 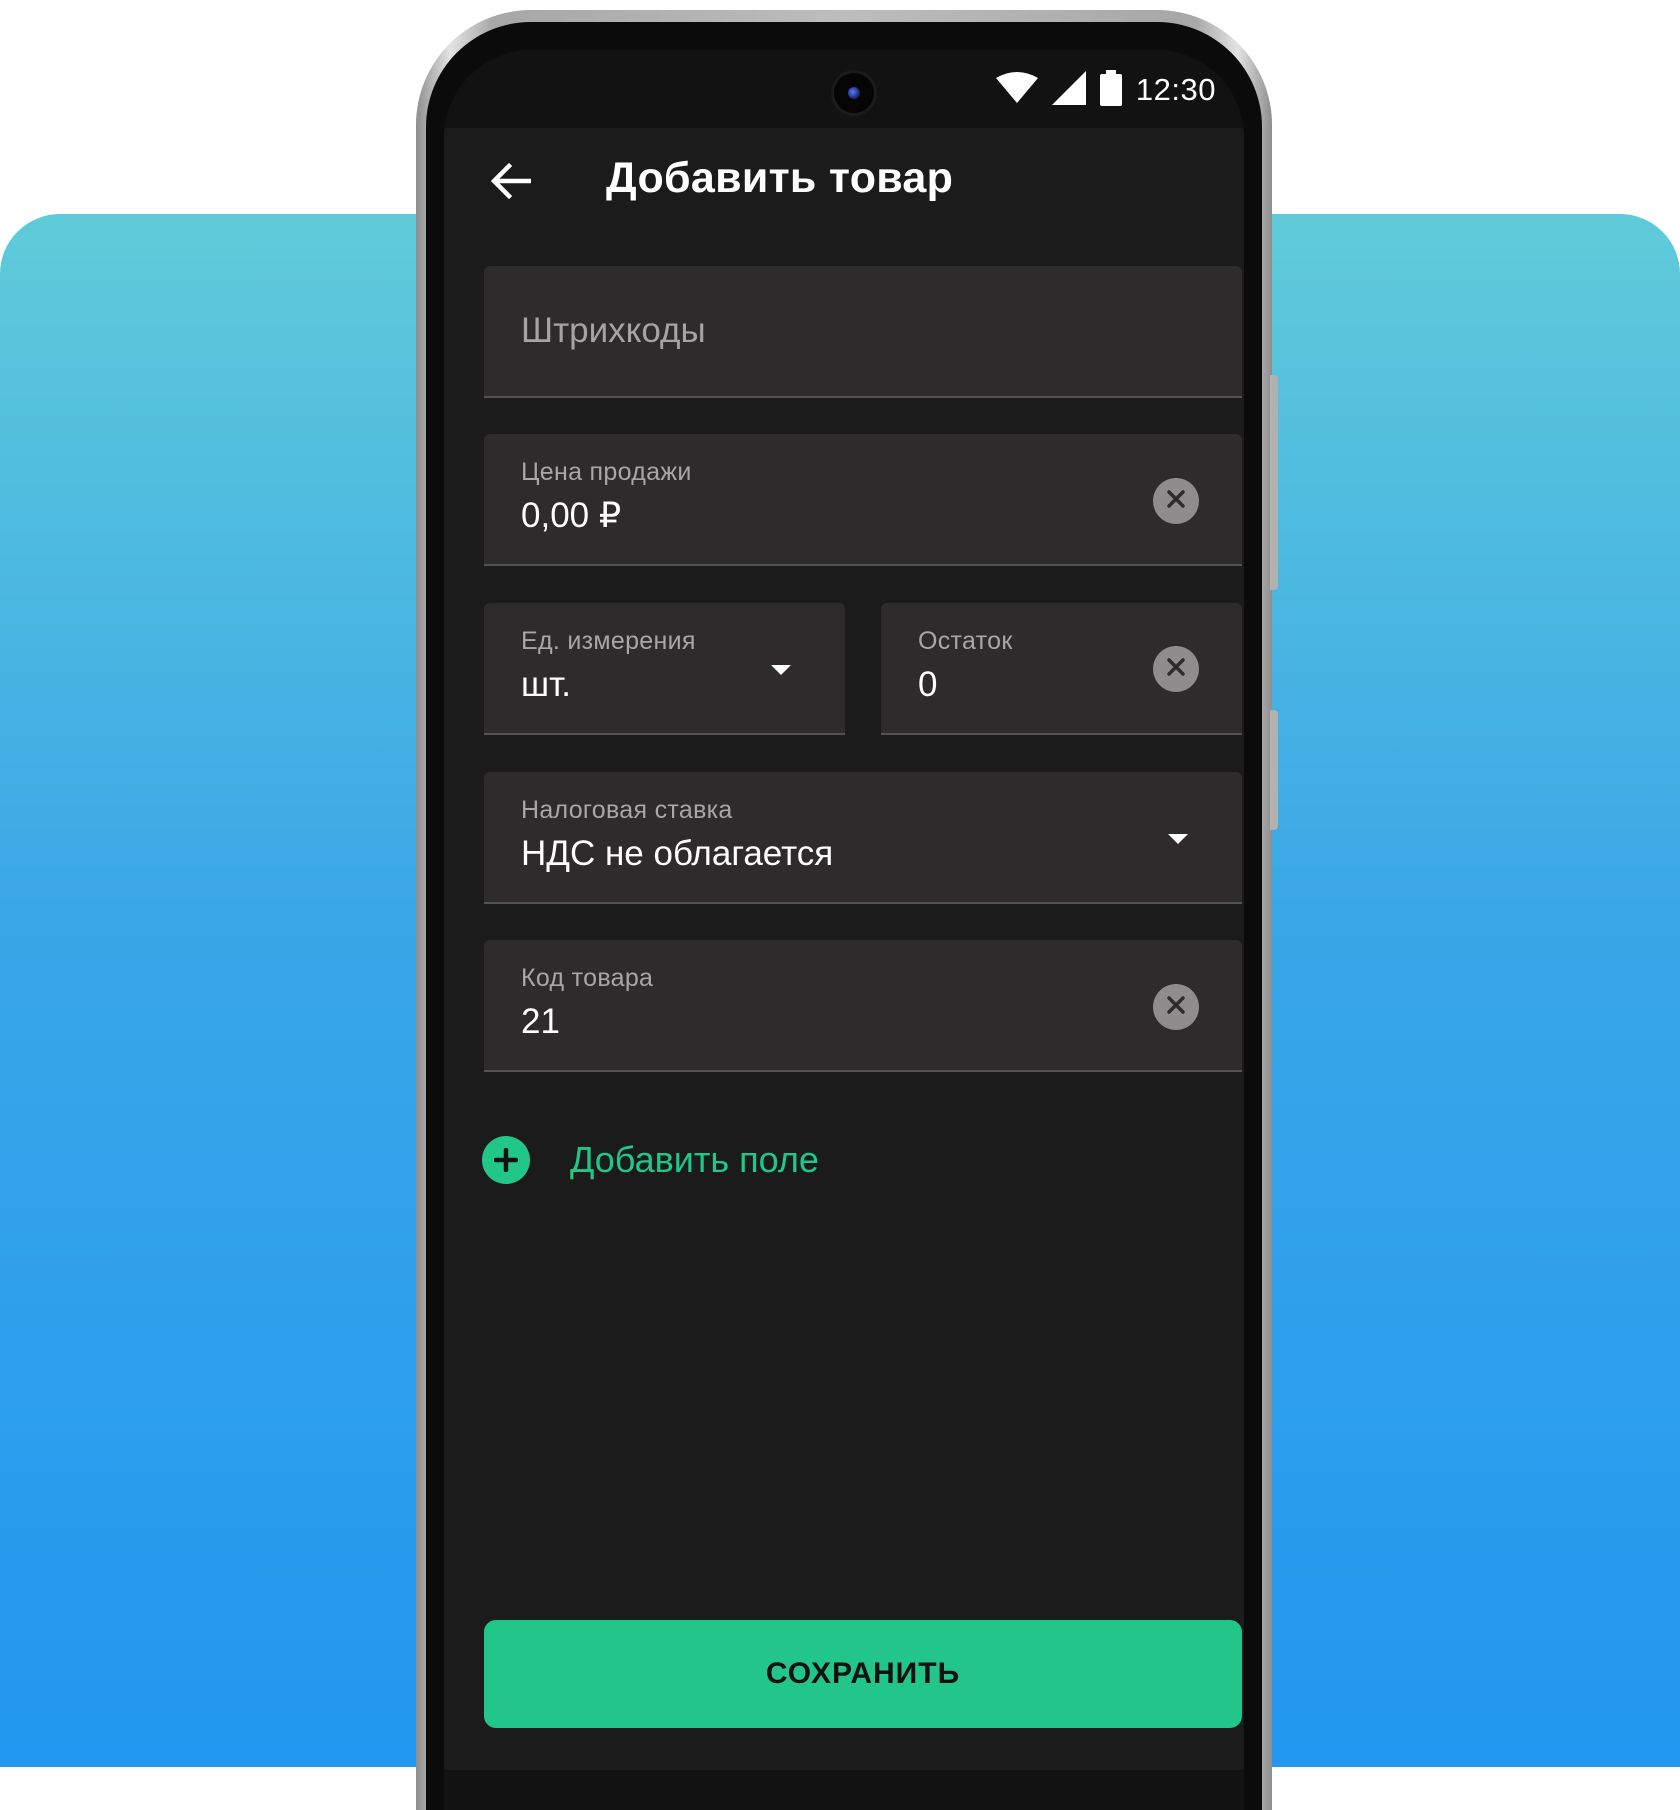 What do you see at coordinates (844, 1790) in the screenshot?
I see `navigation-bar` at bounding box center [844, 1790].